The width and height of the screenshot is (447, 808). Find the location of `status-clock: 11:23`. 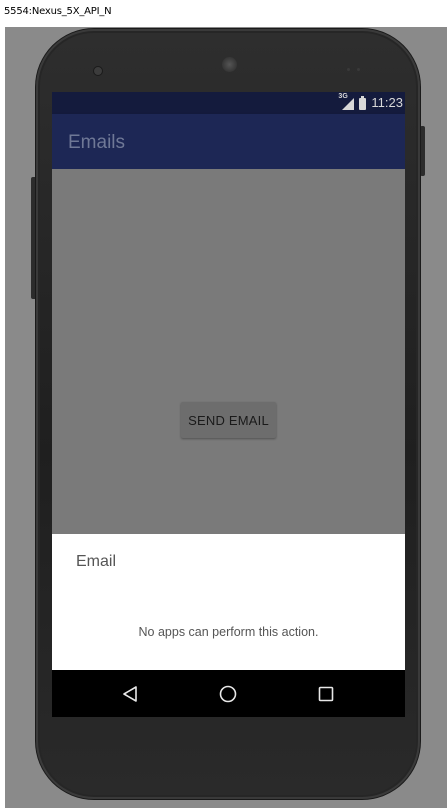

status-clock: 11:23 is located at coordinates (387, 102).